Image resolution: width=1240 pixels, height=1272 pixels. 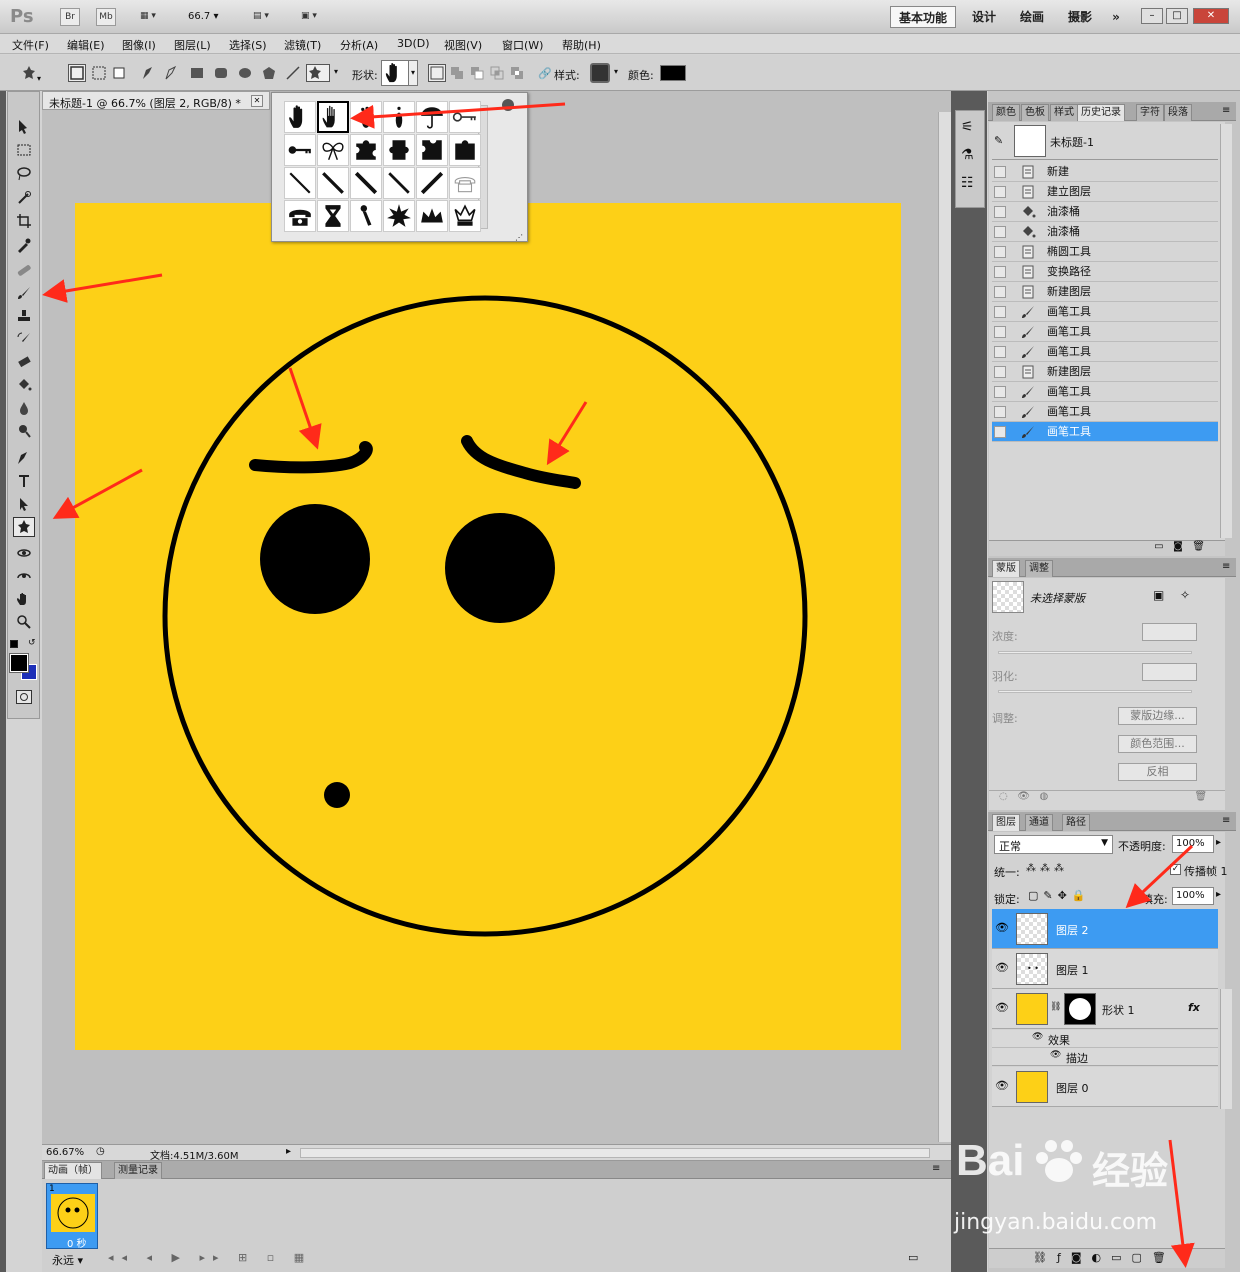 I want to click on quick-select-tool, so click(x=24, y=198).